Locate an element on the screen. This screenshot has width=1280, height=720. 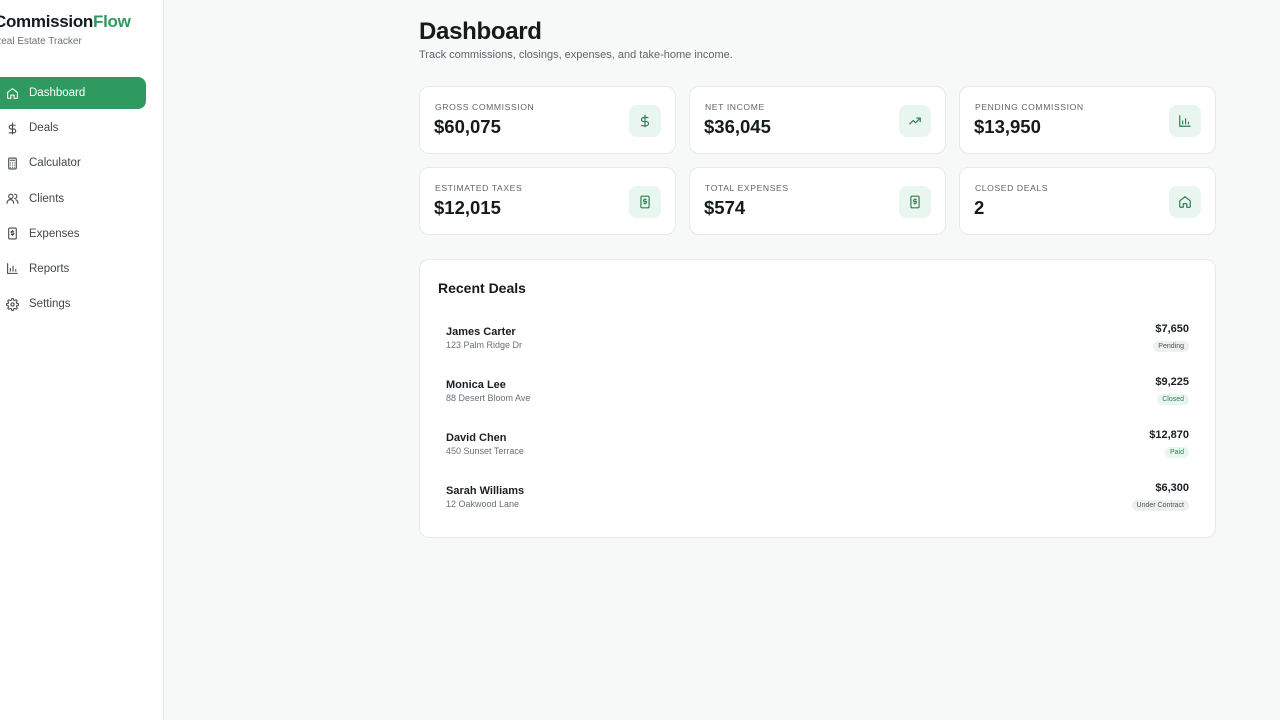
stat-value: $574 is located at coordinates (725, 207).